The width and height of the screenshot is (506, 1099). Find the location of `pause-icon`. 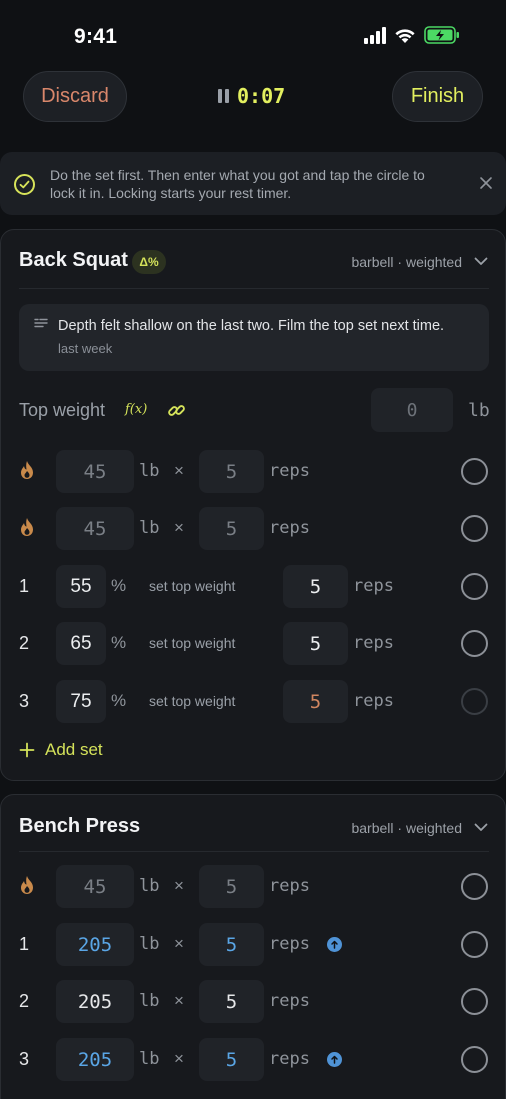

pause-icon is located at coordinates (223, 96).